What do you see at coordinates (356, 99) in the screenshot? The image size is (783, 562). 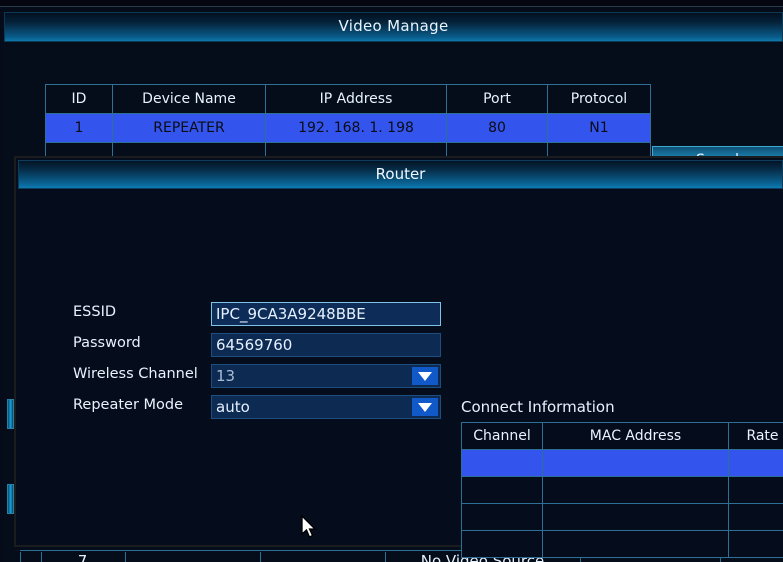 I see `device-header-ip-address: IP Address` at bounding box center [356, 99].